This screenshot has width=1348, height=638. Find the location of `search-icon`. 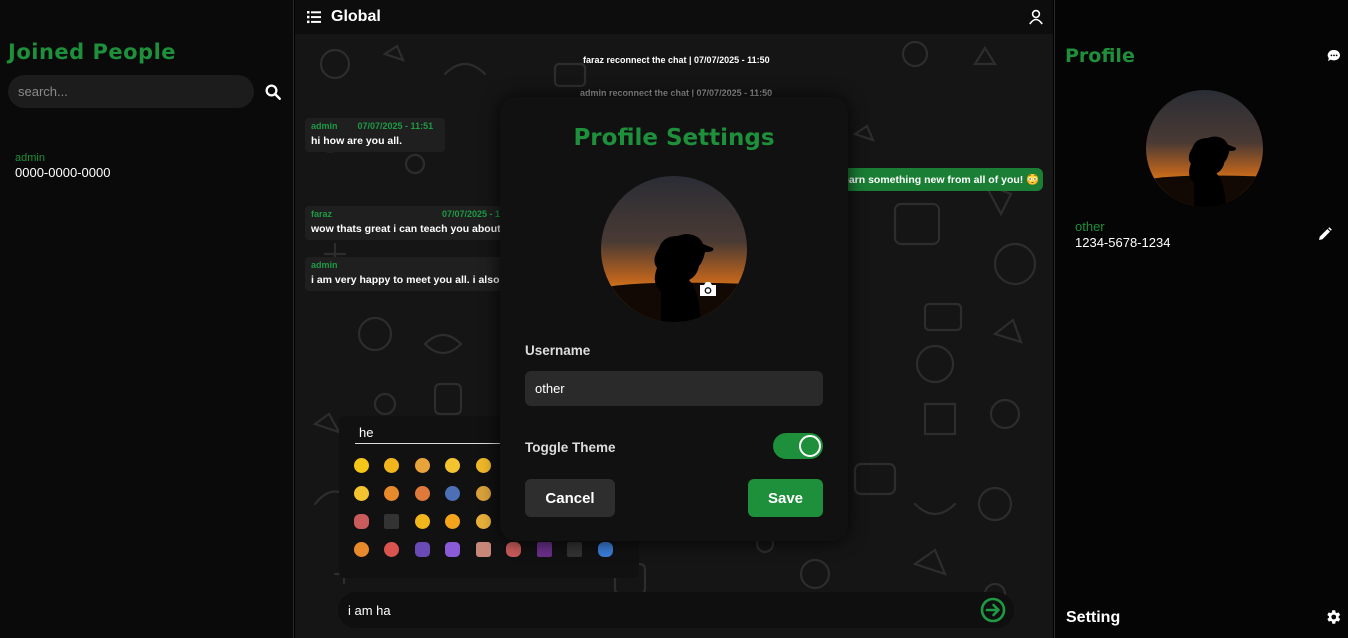

search-icon is located at coordinates (273, 92).